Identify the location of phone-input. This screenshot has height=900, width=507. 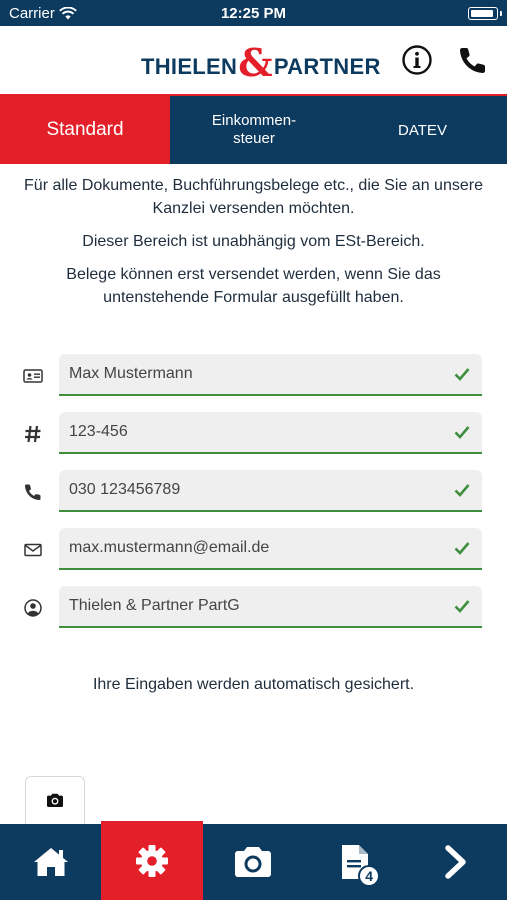
(254, 490).